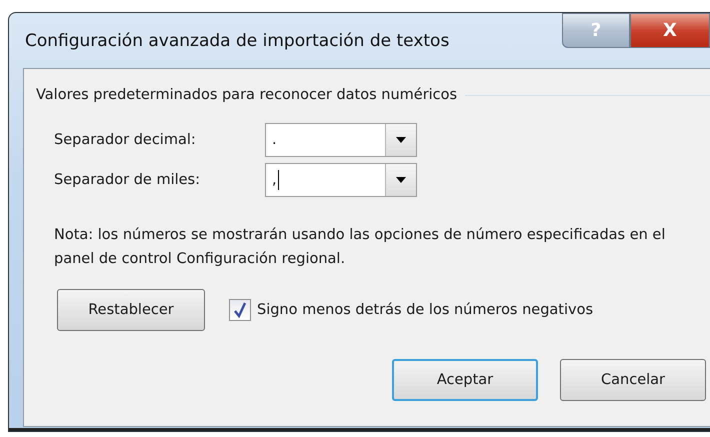  Describe the element at coordinates (240, 310) in the screenshot. I see `check-icon` at that location.